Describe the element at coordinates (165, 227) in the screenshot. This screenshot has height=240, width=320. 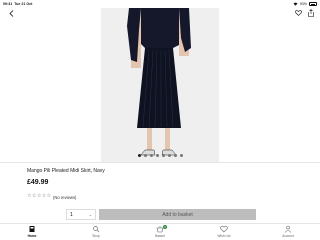
I see `basket-count-badge: 0` at that location.